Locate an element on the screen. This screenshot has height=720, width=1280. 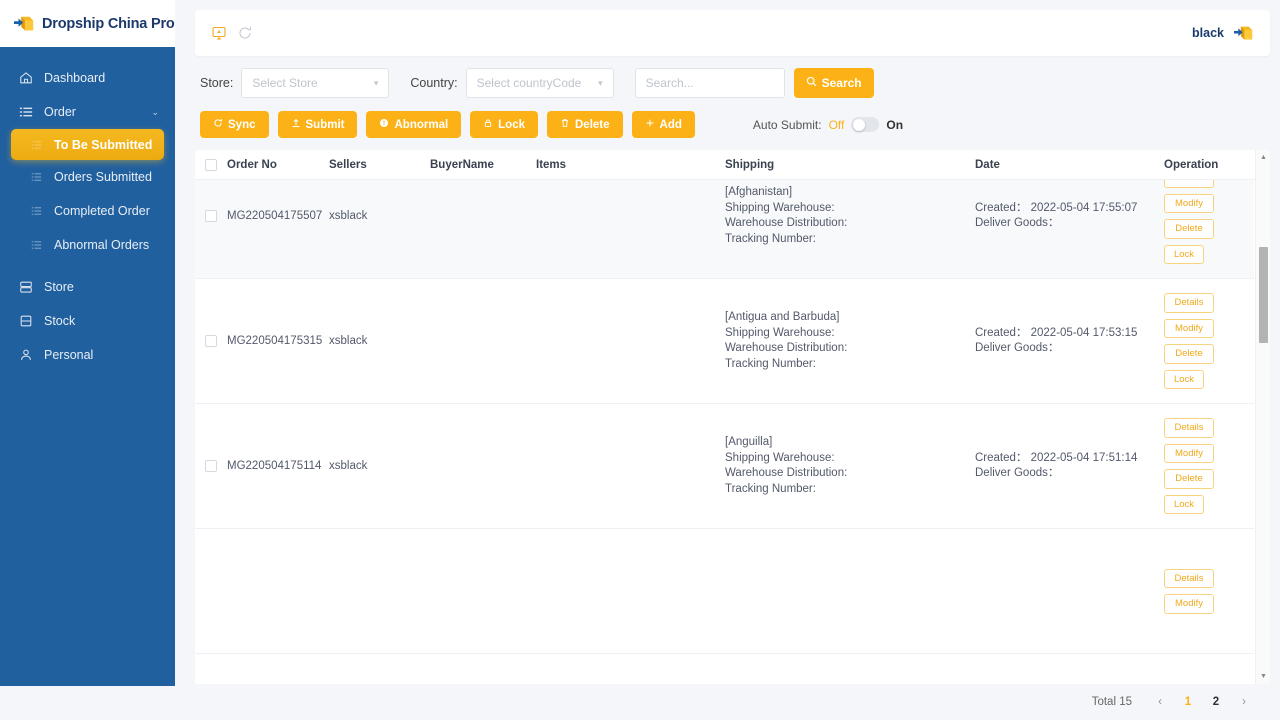
row-select-cell is located at coordinates (211, 229).